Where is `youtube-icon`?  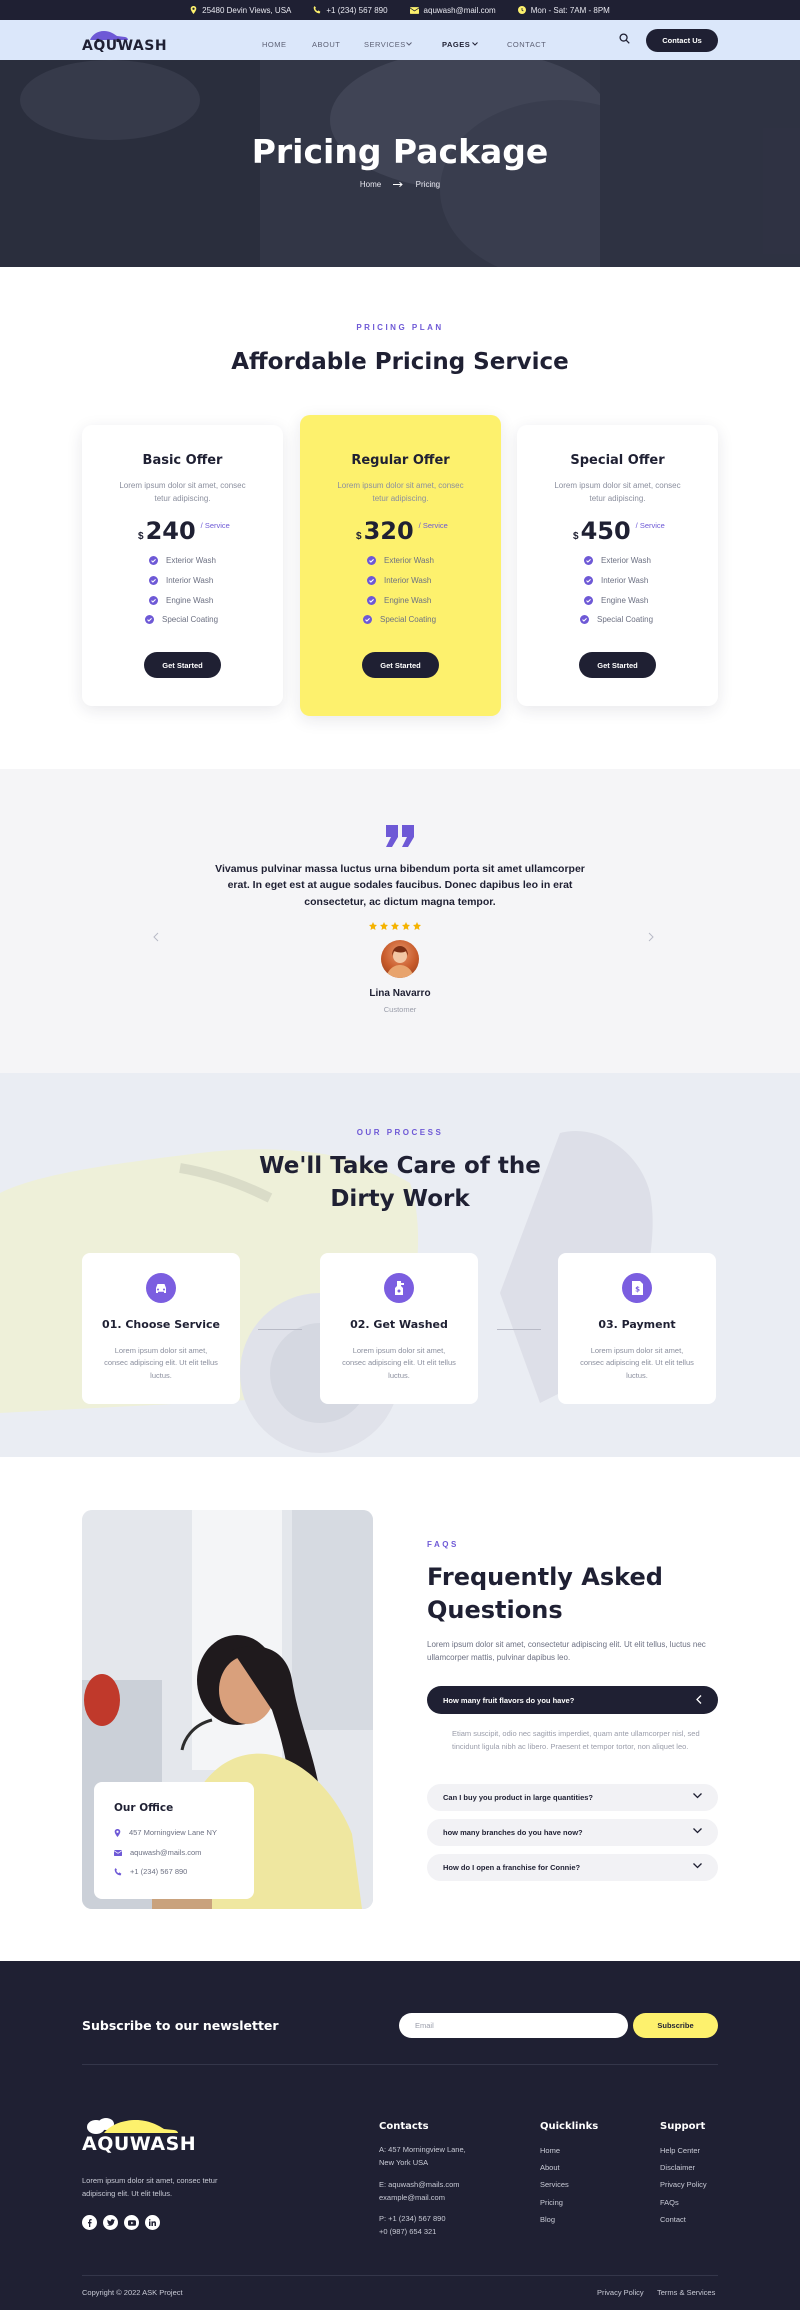
youtube-icon is located at coordinates (131, 2222).